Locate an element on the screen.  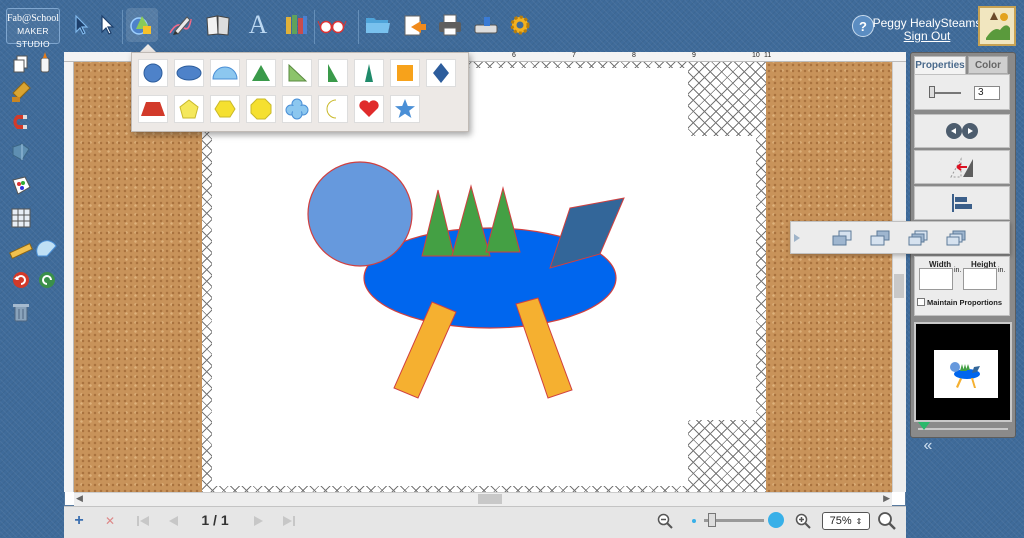
mirror-icon is located at coordinates (961, 167).